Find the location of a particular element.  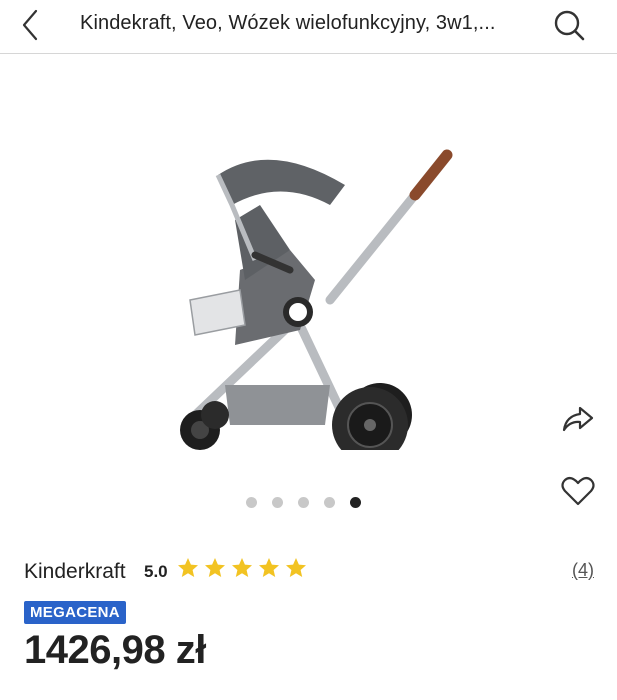

share-button is located at coordinates (578, 419).